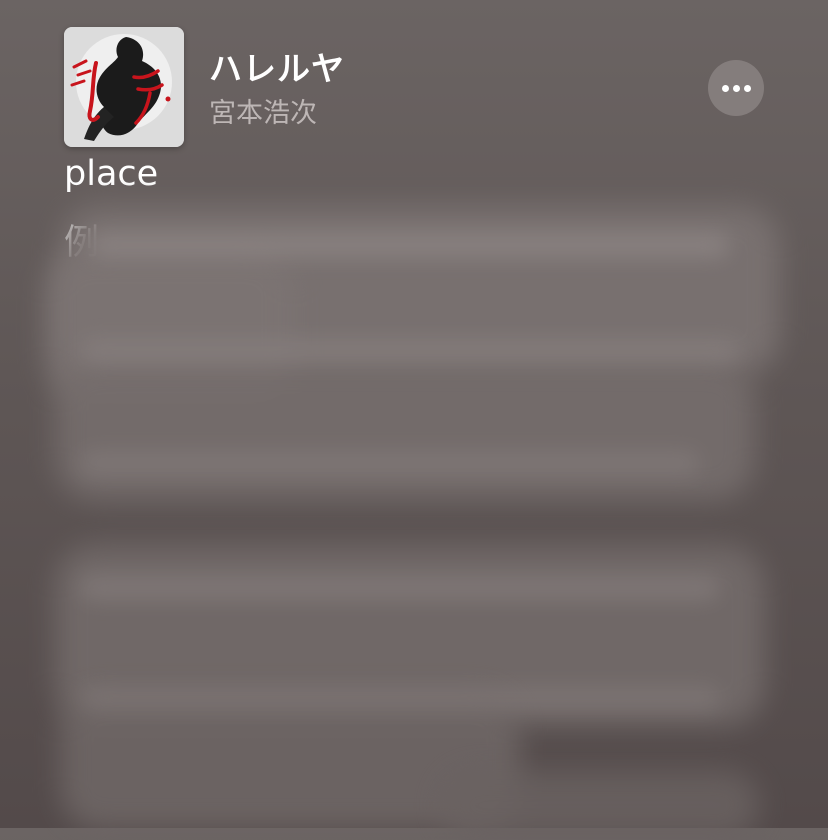 Image resolution: width=828 pixels, height=840 pixels. I want to click on album-artwork, so click(124, 87).